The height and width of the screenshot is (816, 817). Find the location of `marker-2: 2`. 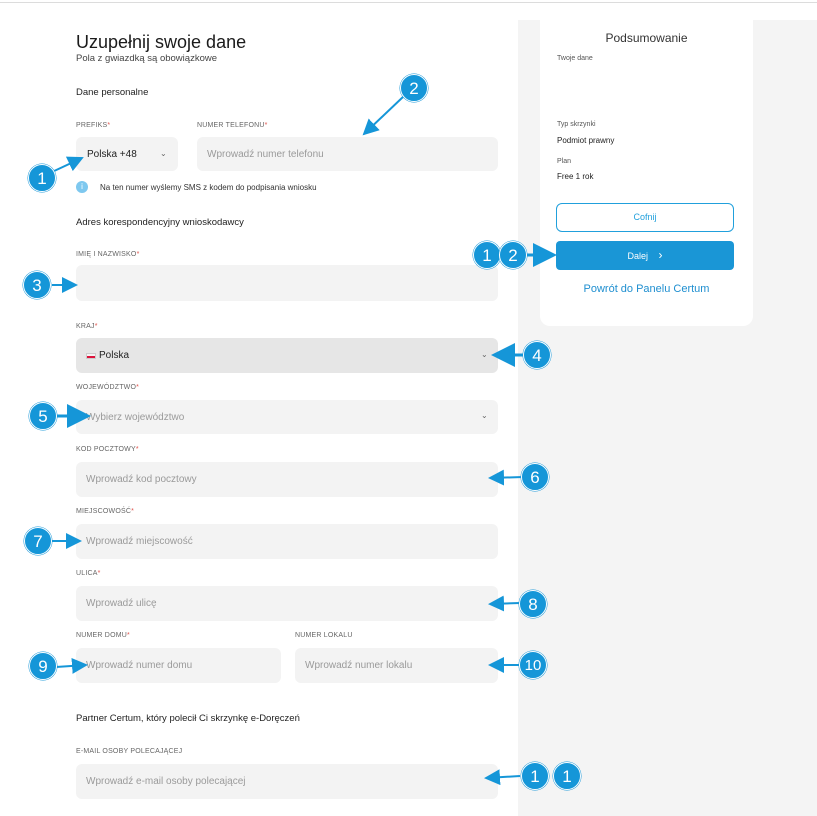

marker-2: 2 is located at coordinates (414, 88).